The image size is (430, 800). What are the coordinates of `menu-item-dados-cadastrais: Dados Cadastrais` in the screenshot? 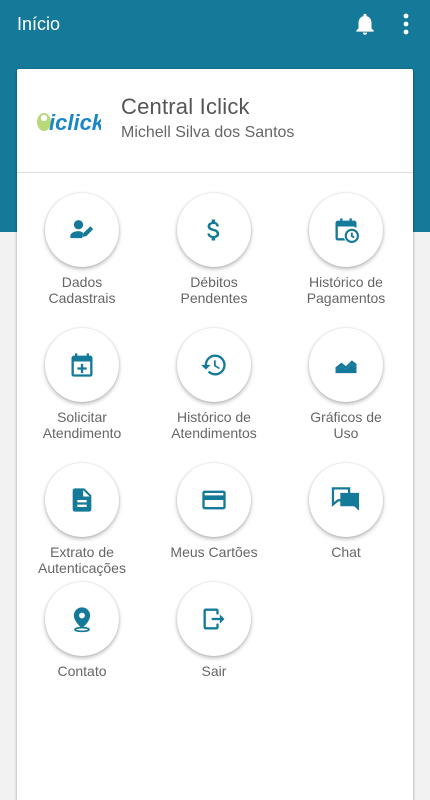 It's located at (82, 258).